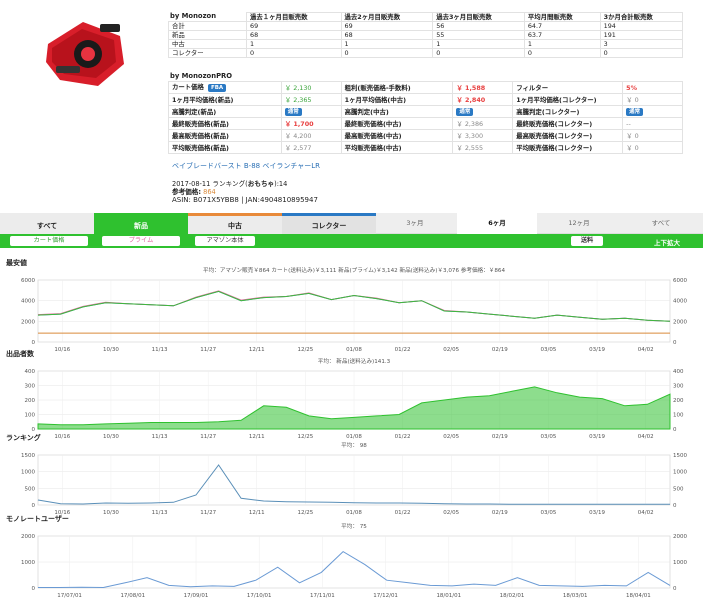 This screenshot has height=605, width=703. What do you see at coordinates (225, 241) in the screenshot?
I see `amazon-filter: アマゾン本体` at bounding box center [225, 241].